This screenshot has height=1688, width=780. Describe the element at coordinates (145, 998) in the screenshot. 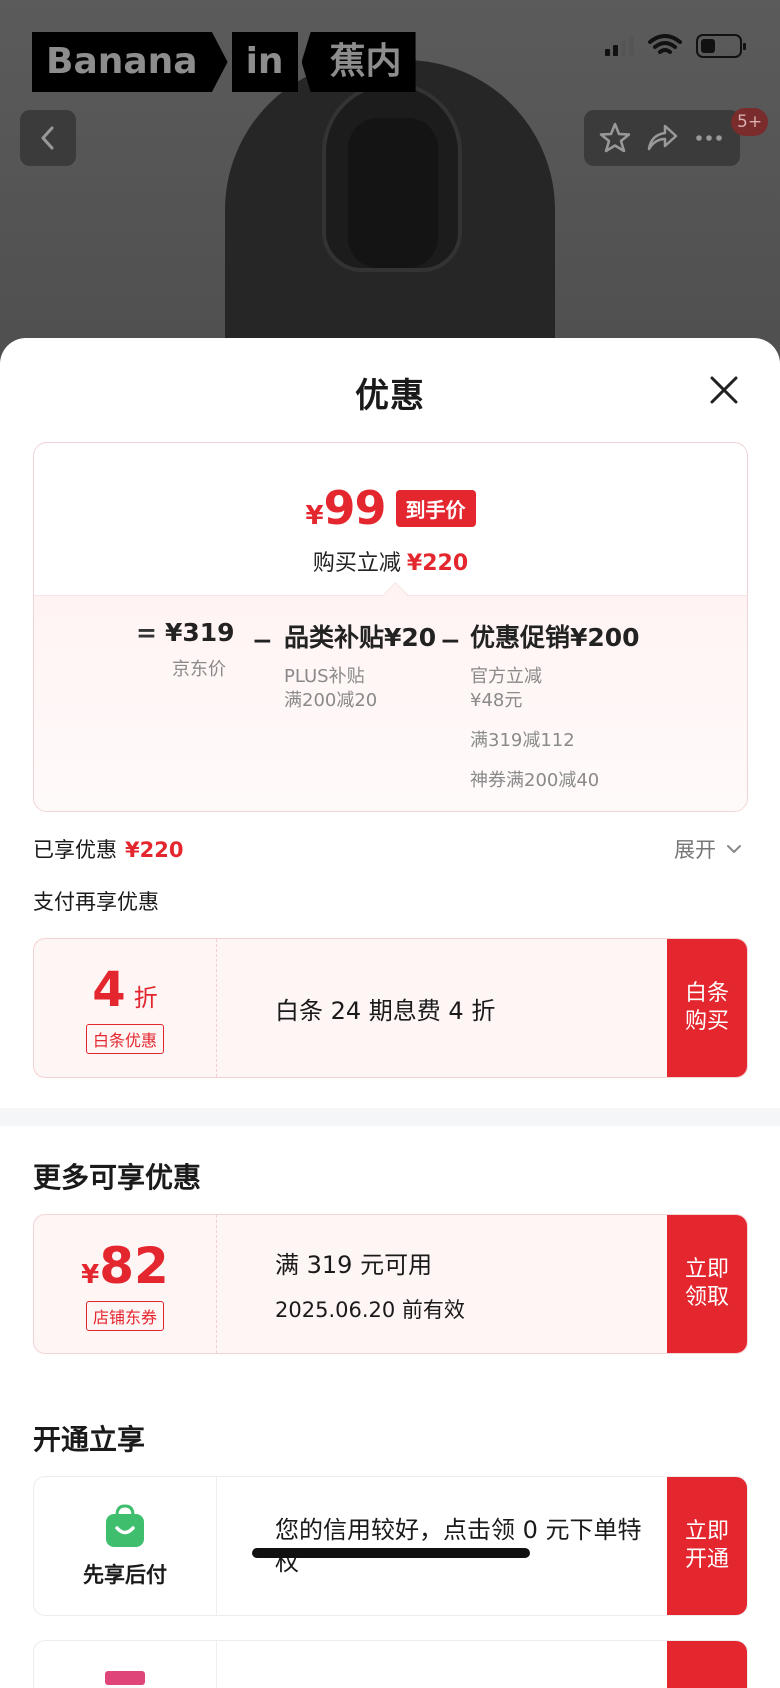

I see `baitiao-discount-unit: 折` at that location.